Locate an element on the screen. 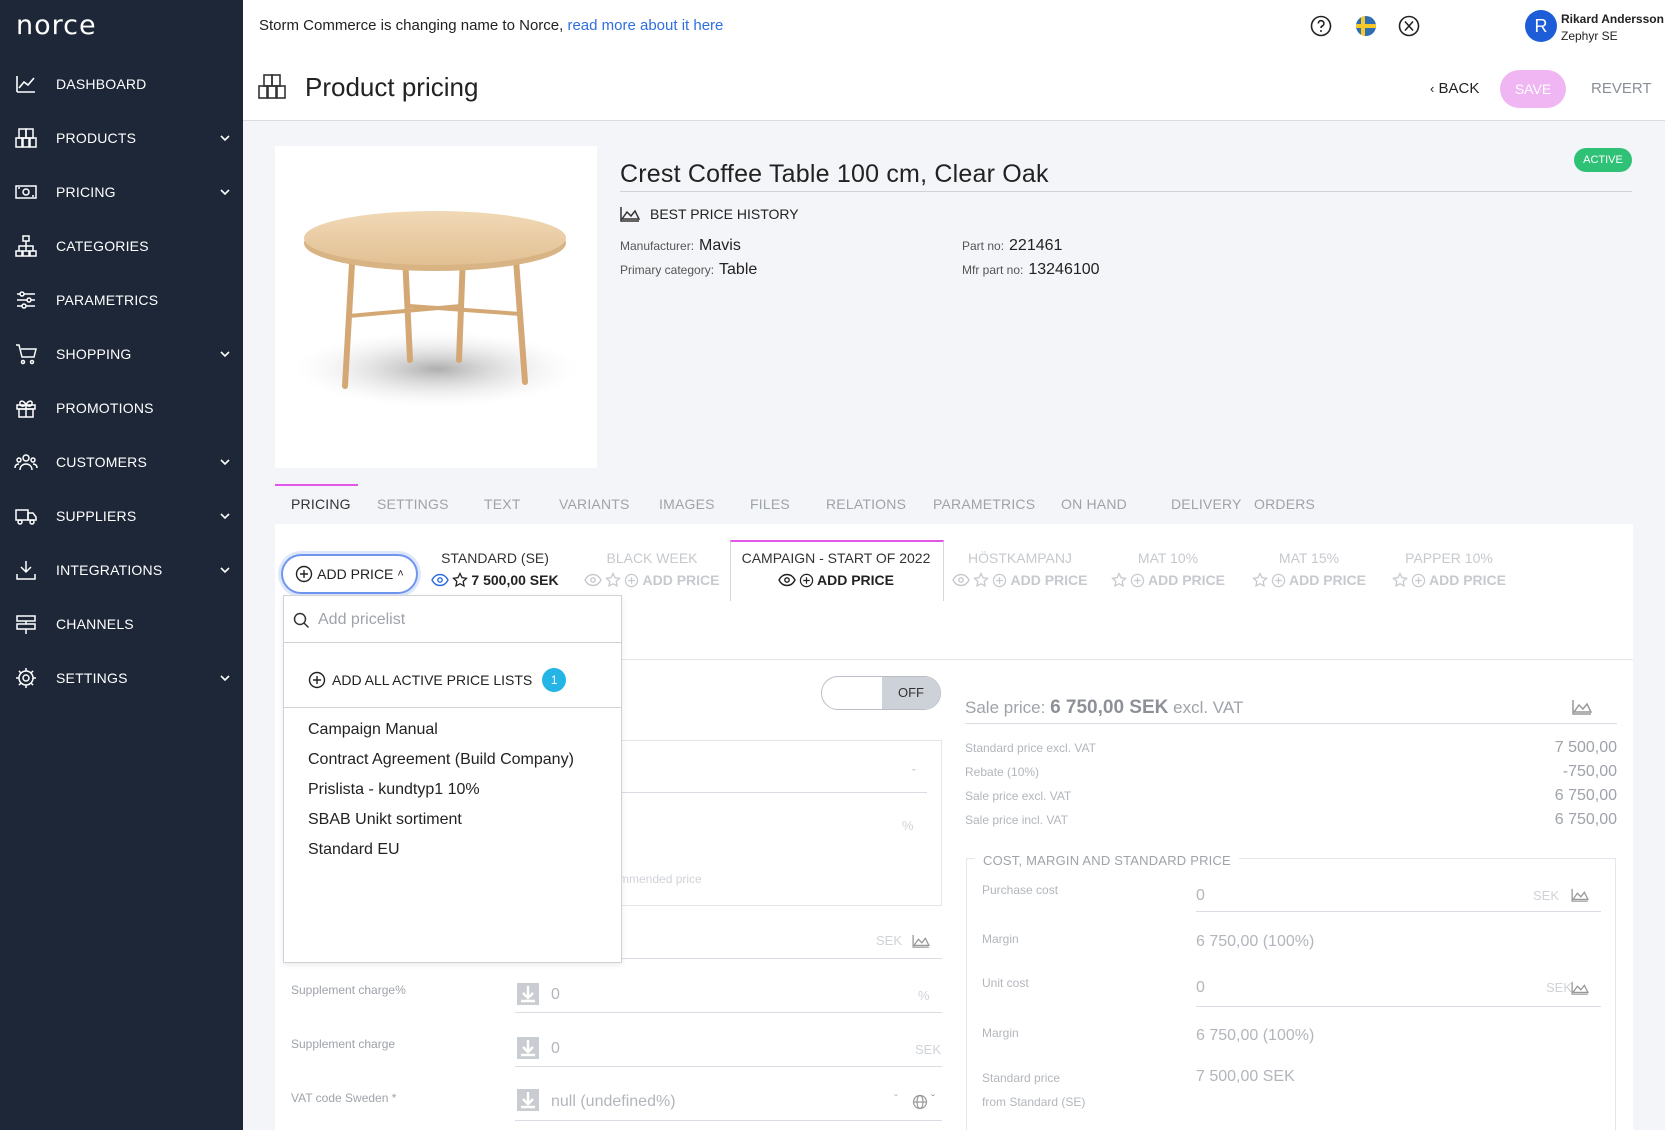 This screenshot has height=1130, width=1665. visible-eye-icon is located at coordinates (440, 580).